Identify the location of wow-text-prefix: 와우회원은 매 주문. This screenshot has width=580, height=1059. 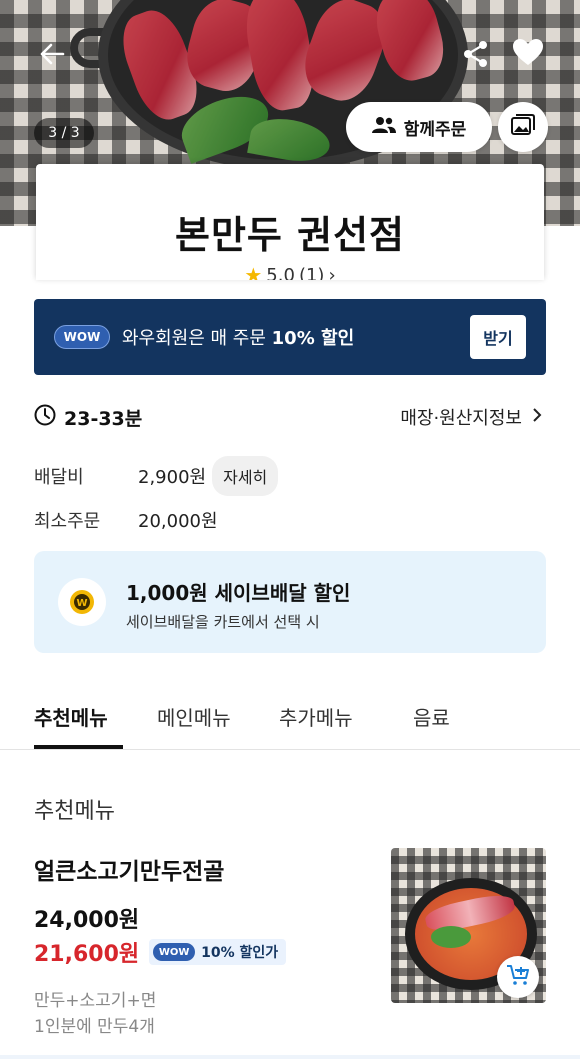
(197, 338).